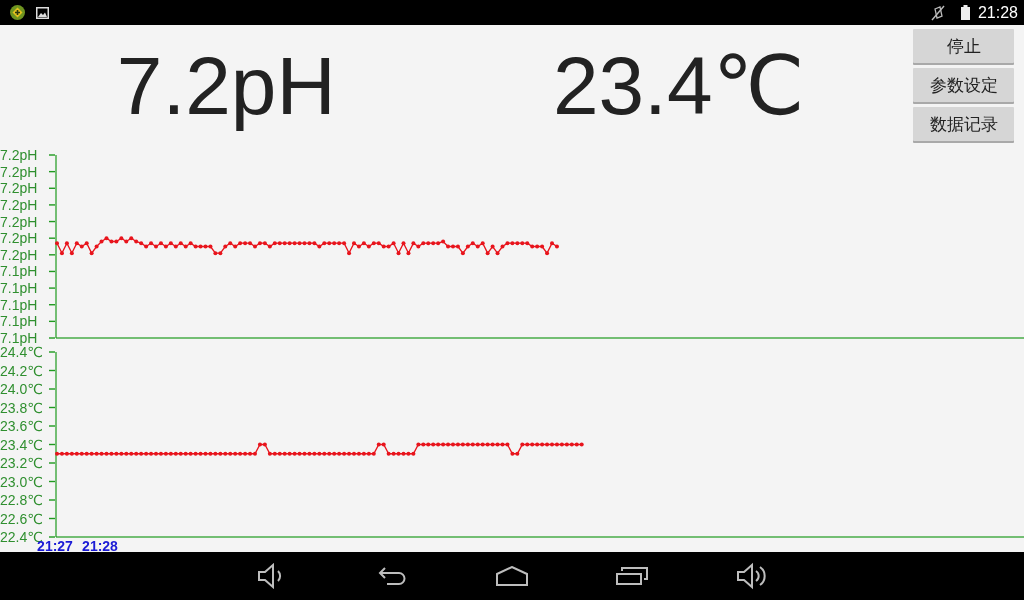 The height and width of the screenshot is (600, 1024). Describe the element at coordinates (21, 518) in the screenshot. I see `y-axis-label: 22.6℃` at that location.